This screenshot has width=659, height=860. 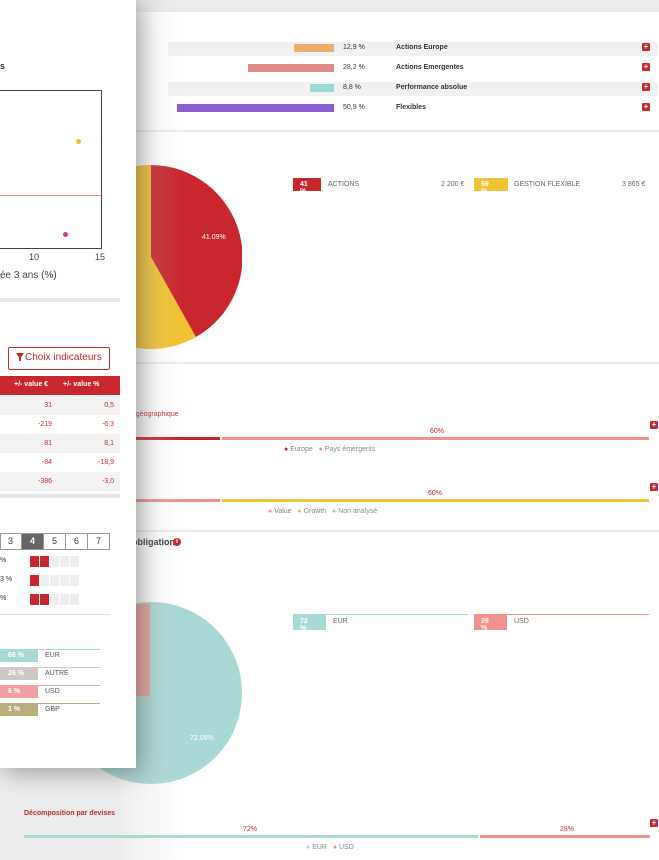 I want to click on legend-label: ACTIONS, so click(x=344, y=184).